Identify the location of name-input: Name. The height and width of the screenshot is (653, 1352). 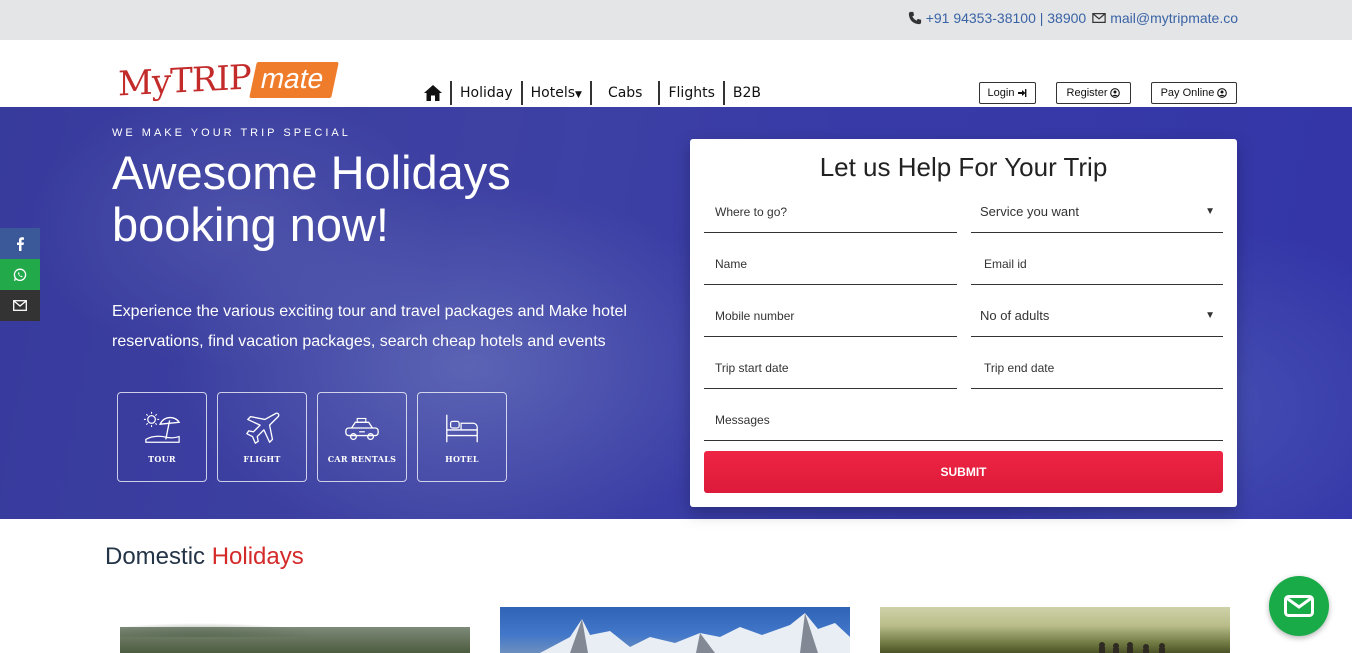
(830, 264).